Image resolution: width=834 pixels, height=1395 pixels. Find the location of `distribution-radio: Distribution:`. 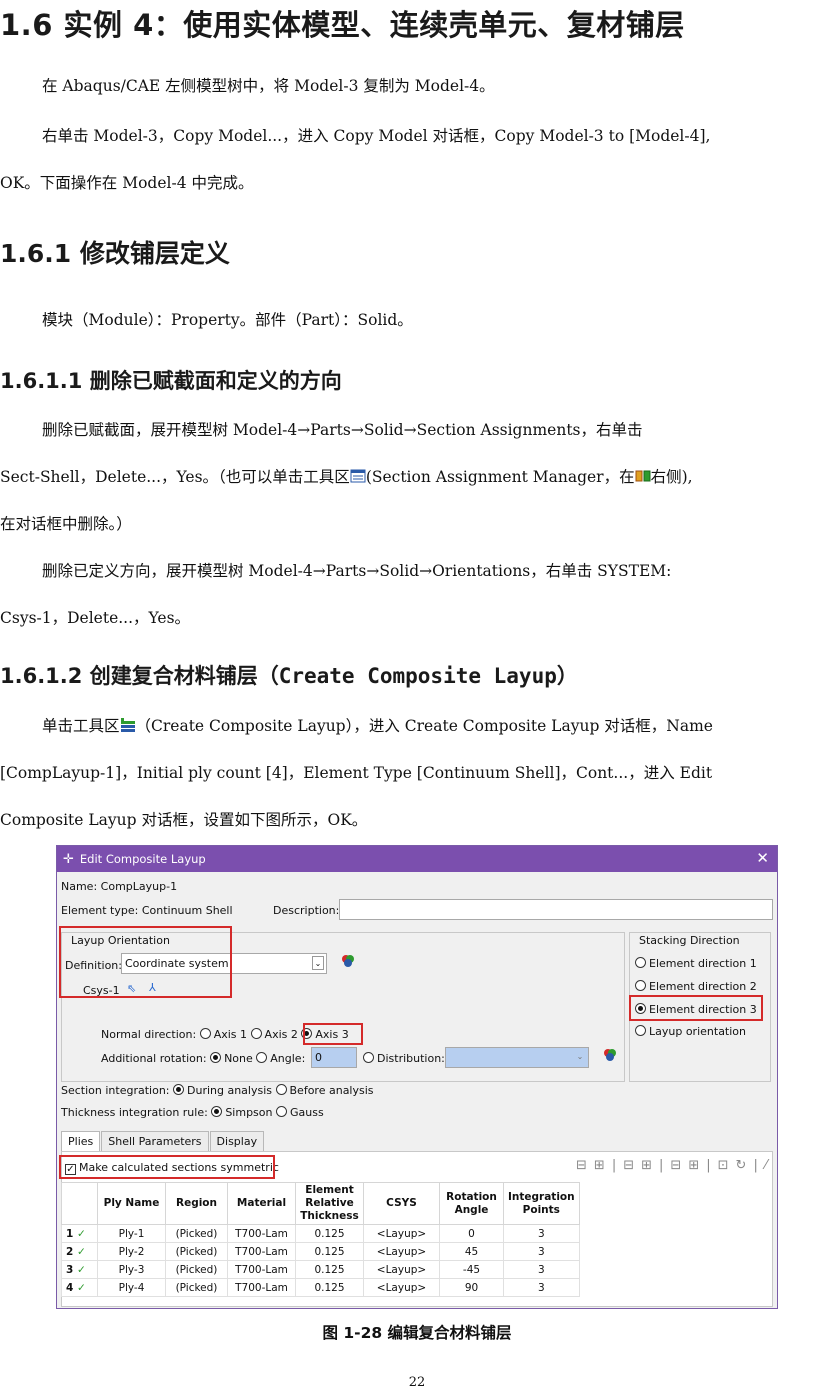

distribution-radio: Distribution: is located at coordinates (404, 1058).